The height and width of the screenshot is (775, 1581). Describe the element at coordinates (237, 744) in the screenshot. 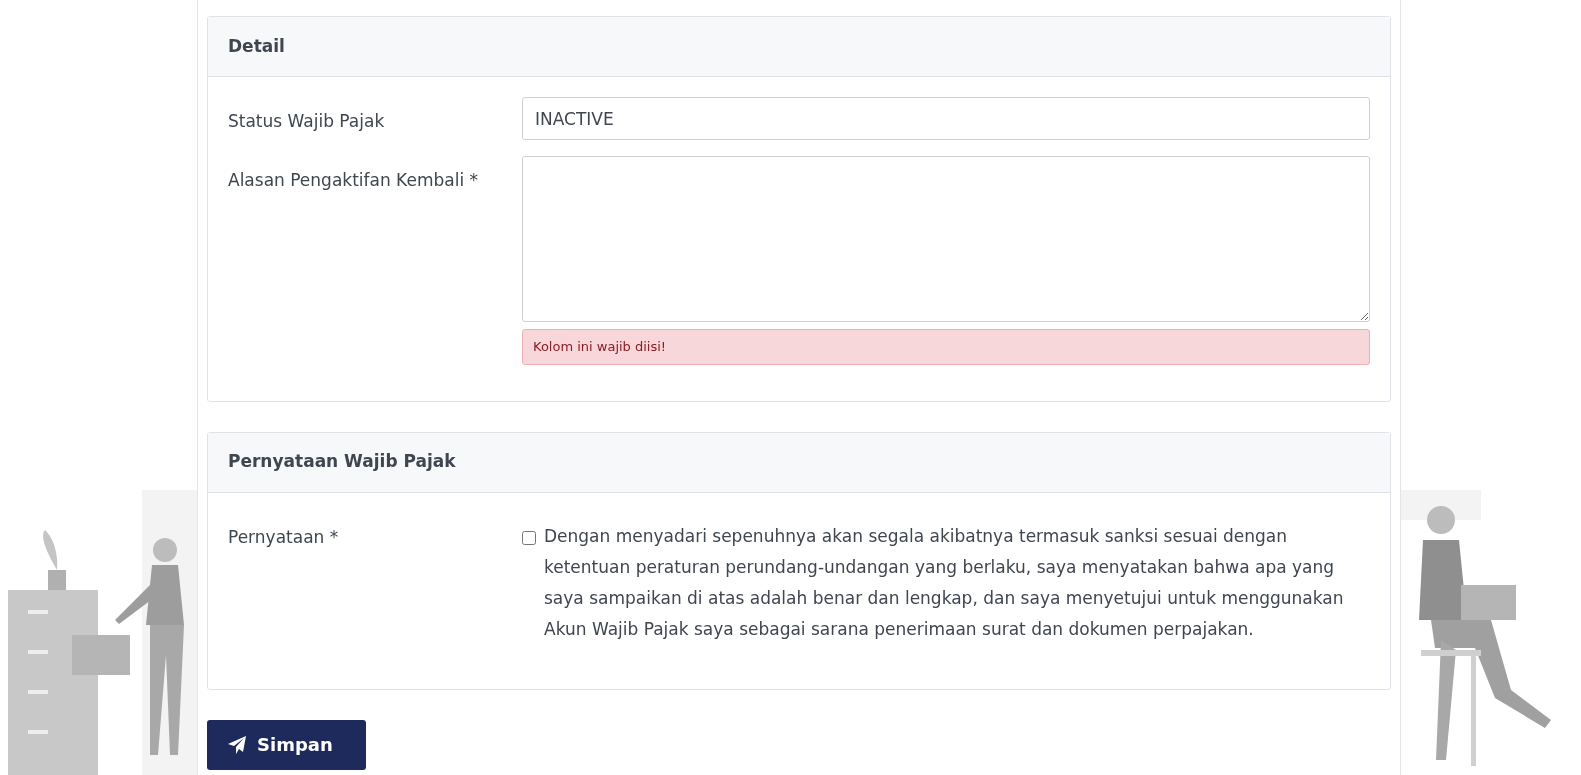

I see `send-icon` at that location.